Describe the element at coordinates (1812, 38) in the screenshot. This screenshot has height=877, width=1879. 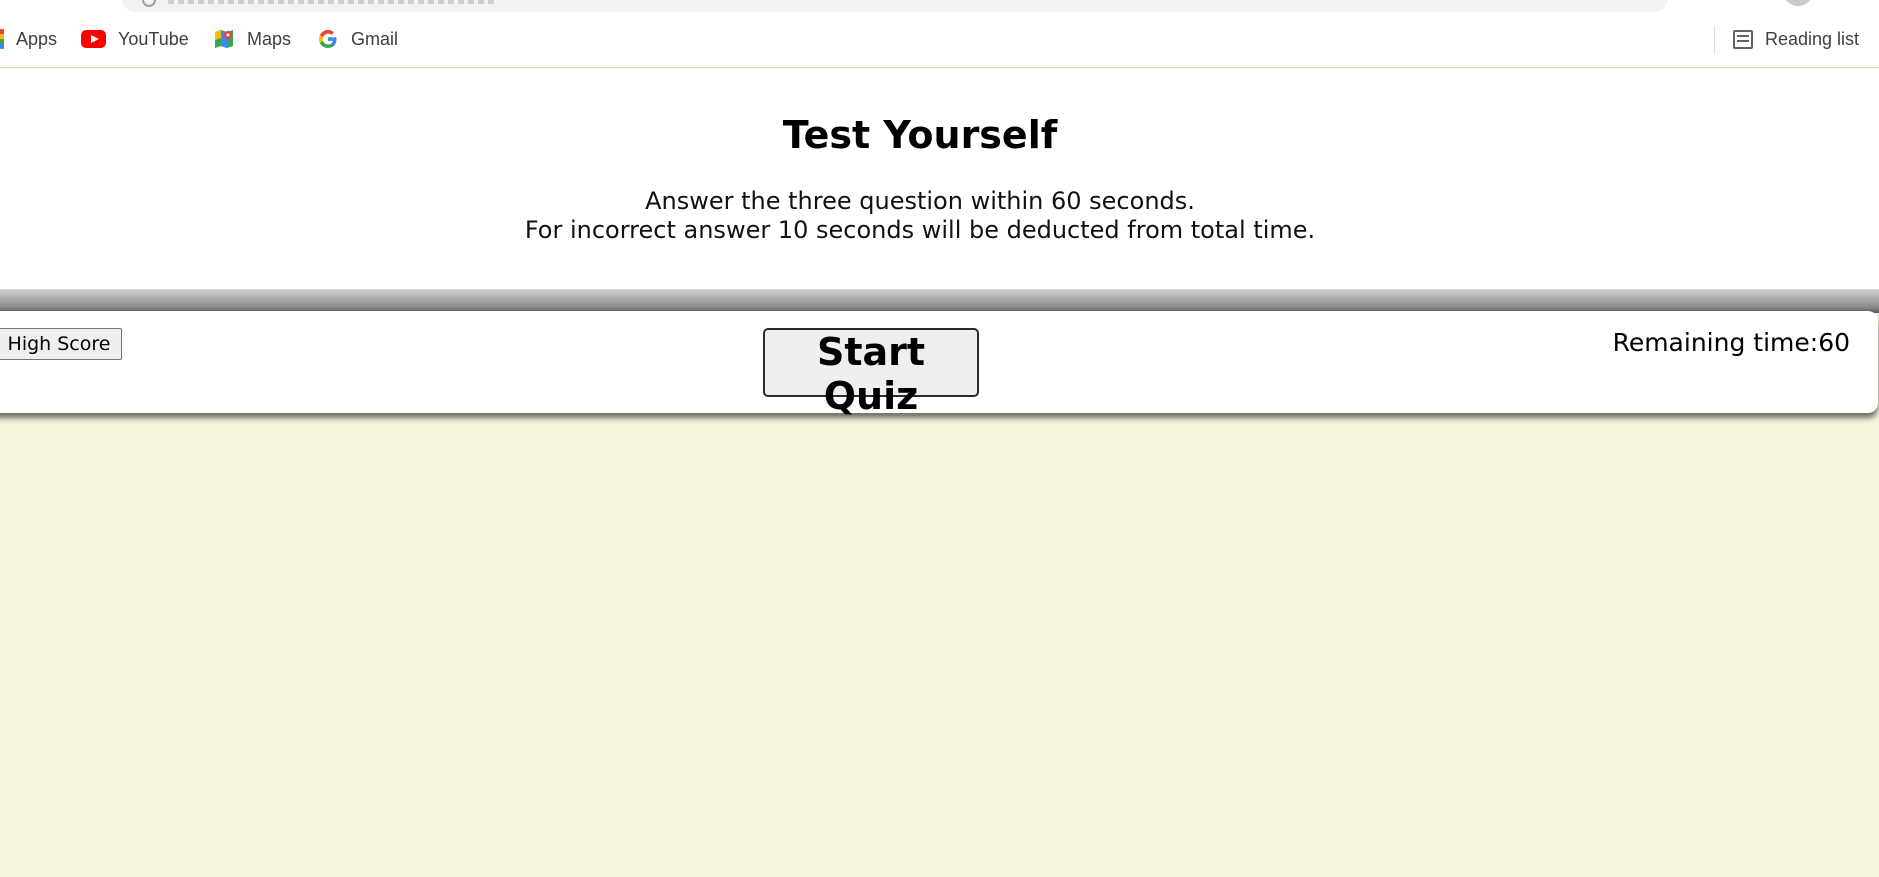
I see `reading-list-label: Reading list` at that location.